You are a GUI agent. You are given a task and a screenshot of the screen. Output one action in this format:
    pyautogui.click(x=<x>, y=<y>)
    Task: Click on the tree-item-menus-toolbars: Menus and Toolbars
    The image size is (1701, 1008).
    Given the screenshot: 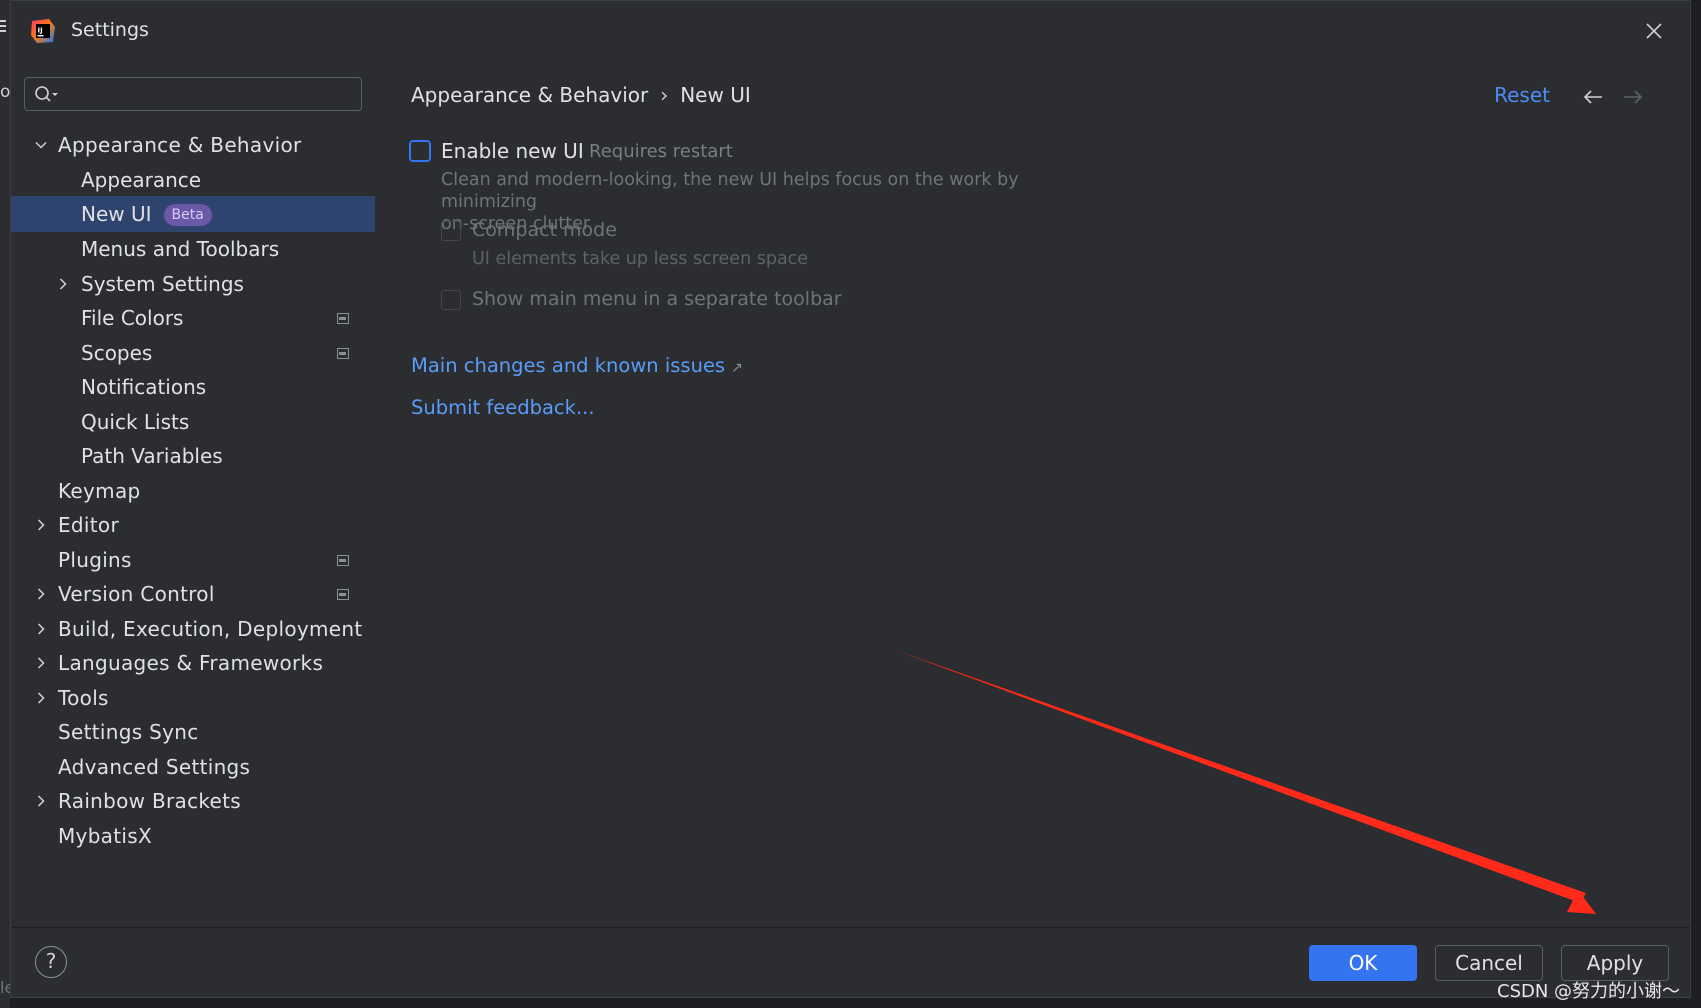 What is the action you would take?
    pyautogui.click(x=193, y=249)
    